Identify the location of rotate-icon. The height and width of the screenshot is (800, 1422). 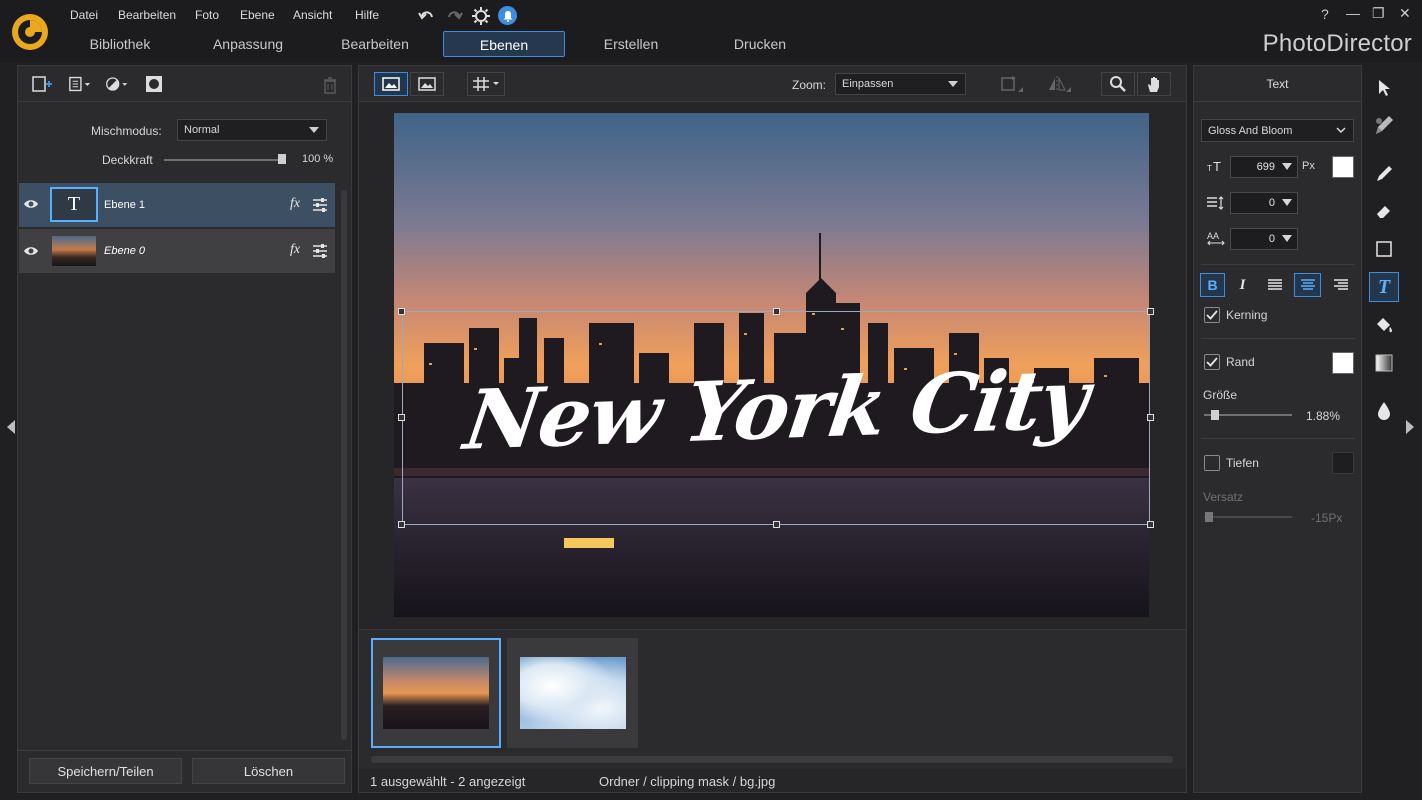
(1011, 84).